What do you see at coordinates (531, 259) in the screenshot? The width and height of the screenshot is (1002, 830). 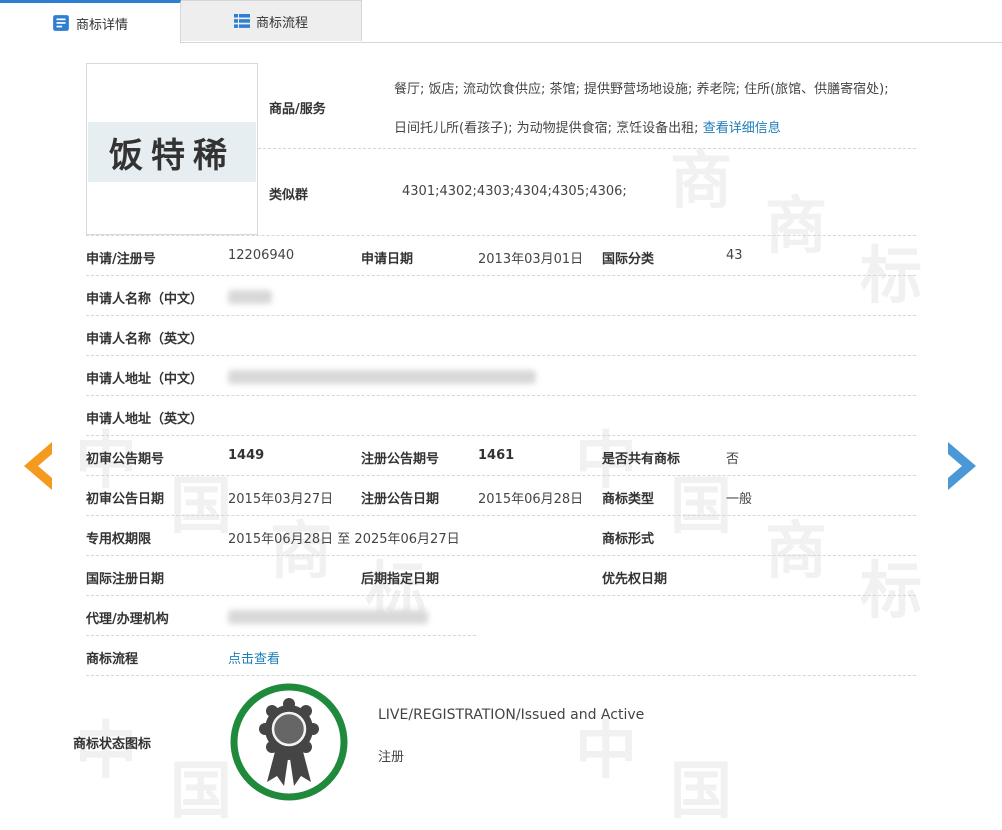 I see `apply-date-value: 2013年03月01日` at bounding box center [531, 259].